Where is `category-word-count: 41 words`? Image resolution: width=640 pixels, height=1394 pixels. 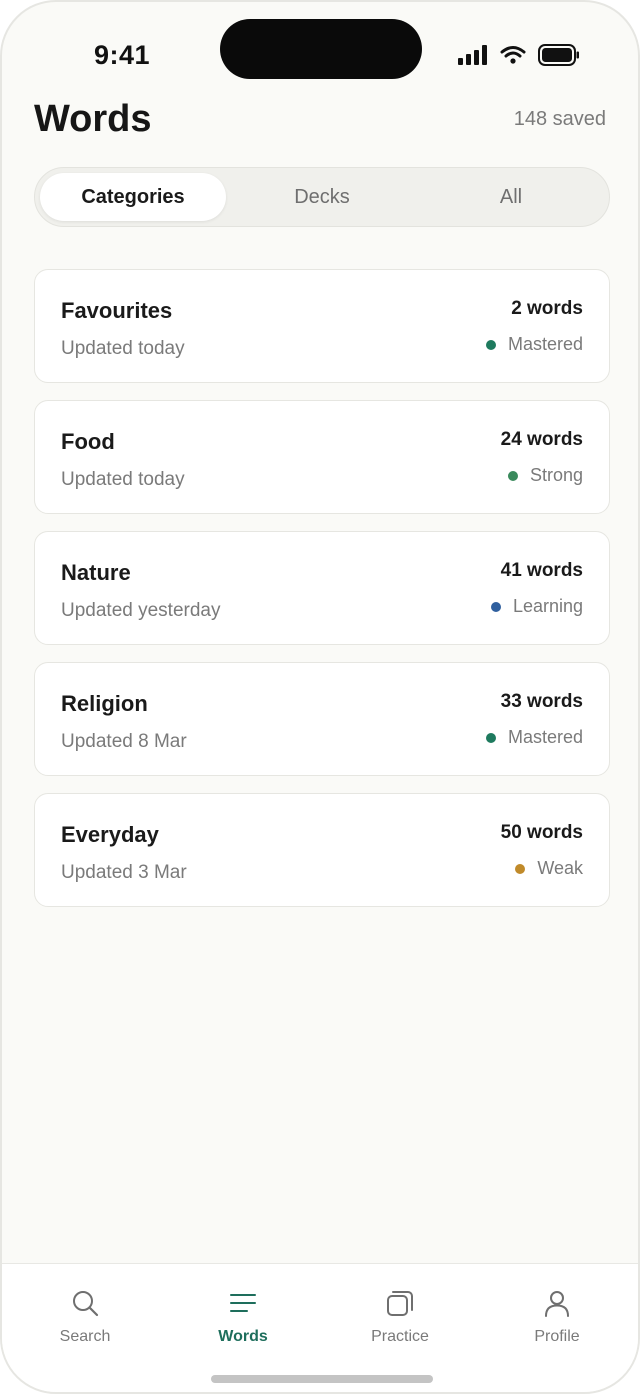 category-word-count: 41 words is located at coordinates (541, 570).